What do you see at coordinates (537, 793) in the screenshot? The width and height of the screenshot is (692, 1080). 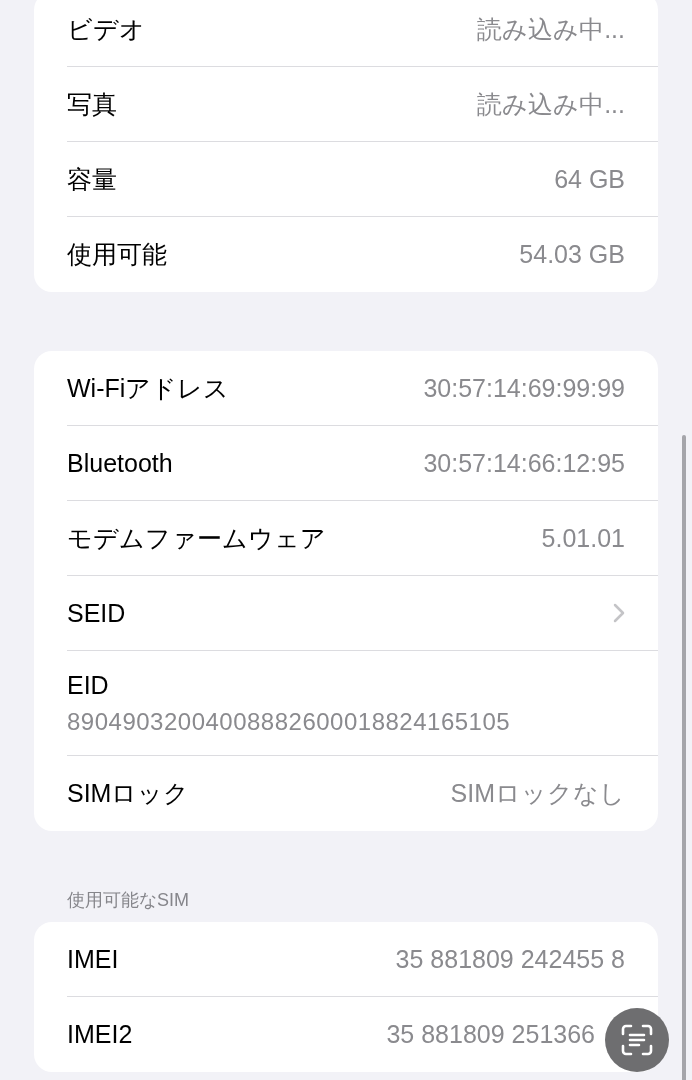 I see `row-value: SIMロックなし` at bounding box center [537, 793].